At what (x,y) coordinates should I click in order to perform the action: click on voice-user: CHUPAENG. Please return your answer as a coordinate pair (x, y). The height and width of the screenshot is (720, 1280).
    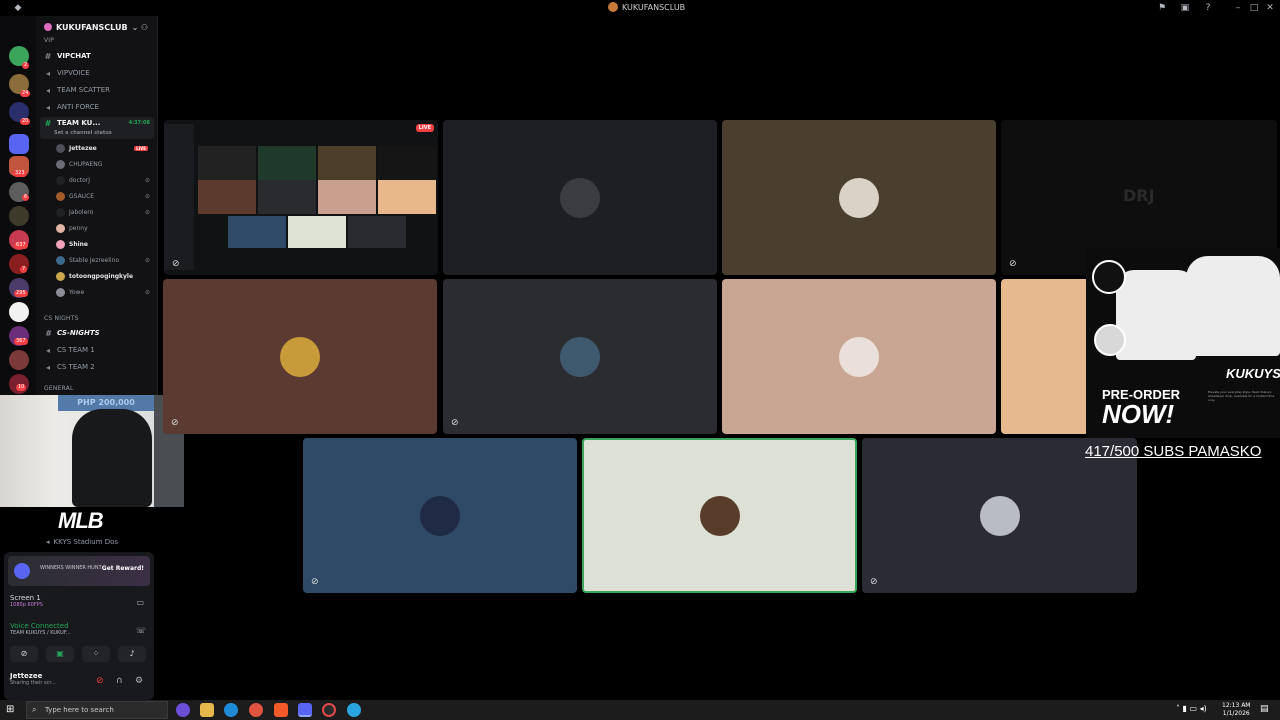
    Looking at the image, I should click on (105, 164).